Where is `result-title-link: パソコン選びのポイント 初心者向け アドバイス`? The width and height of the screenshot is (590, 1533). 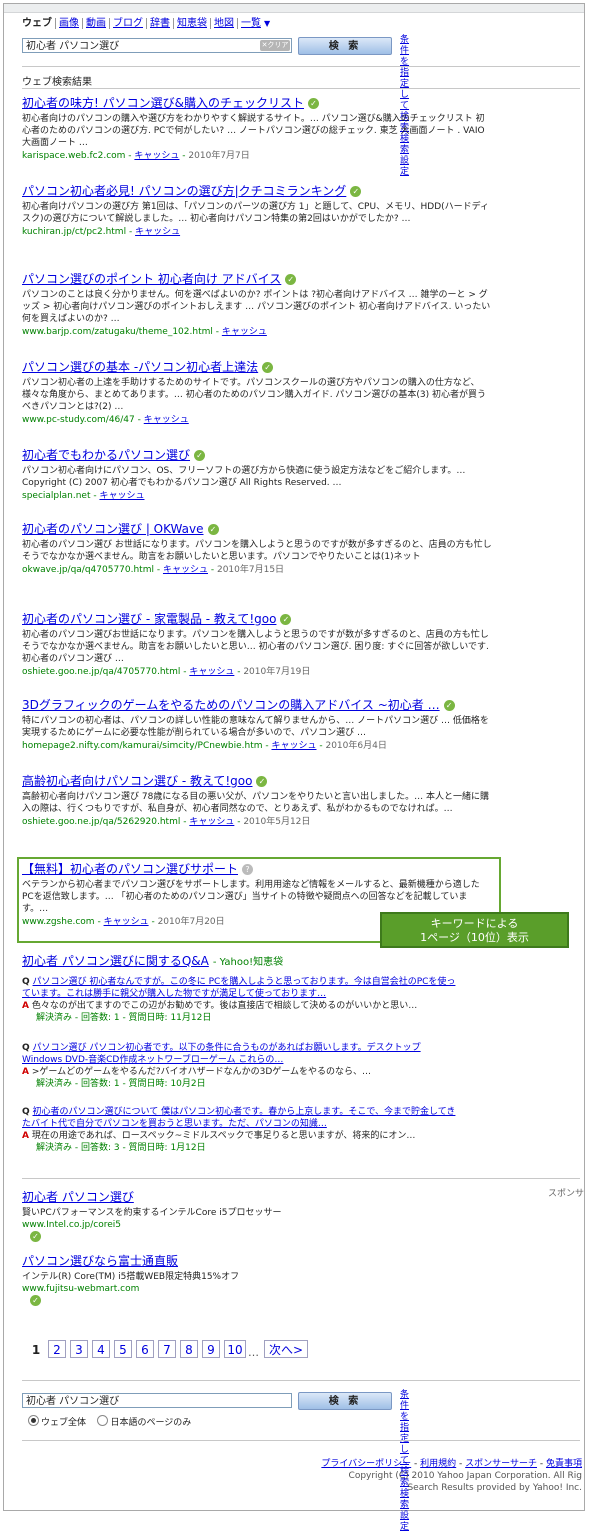 result-title-link: パソコン選びのポイント 初心者向け アドバイス is located at coordinates (151, 279).